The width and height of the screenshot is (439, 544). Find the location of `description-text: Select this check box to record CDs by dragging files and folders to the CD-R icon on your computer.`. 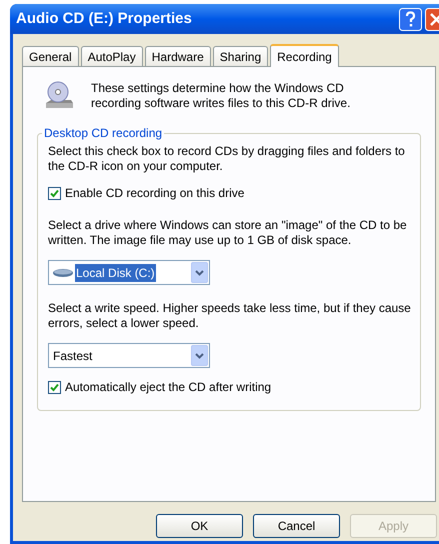

description-text: Select this check box to record CDs by dragging files and folders to the CD-R icon on your computer. is located at coordinates (227, 159).